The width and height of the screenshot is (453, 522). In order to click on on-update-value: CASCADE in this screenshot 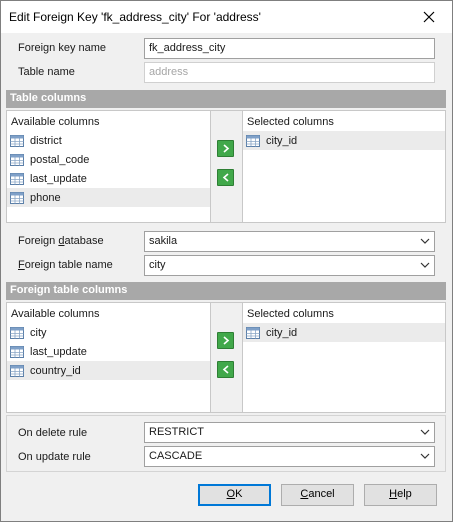, I will do `click(176, 456)`.